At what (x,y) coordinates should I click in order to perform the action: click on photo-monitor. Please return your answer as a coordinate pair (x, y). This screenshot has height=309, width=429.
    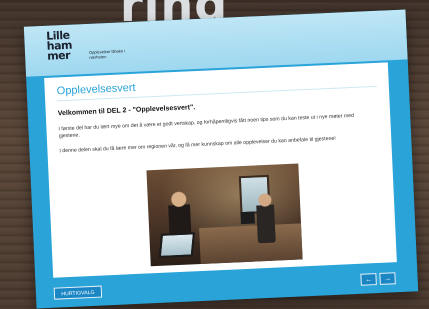
    Looking at the image, I should click on (247, 218).